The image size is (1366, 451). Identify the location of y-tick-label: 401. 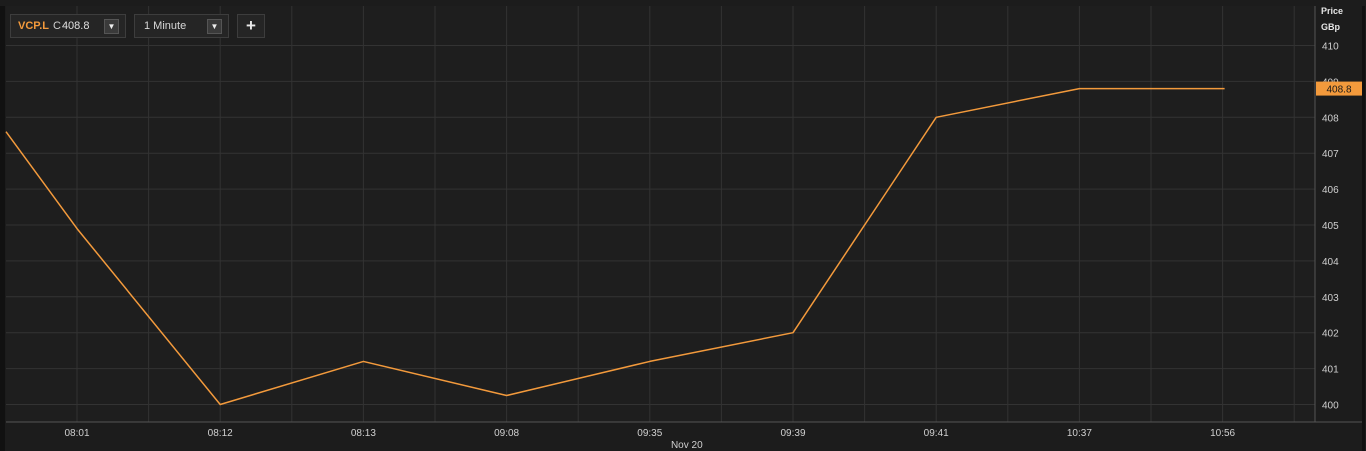
(1330, 370).